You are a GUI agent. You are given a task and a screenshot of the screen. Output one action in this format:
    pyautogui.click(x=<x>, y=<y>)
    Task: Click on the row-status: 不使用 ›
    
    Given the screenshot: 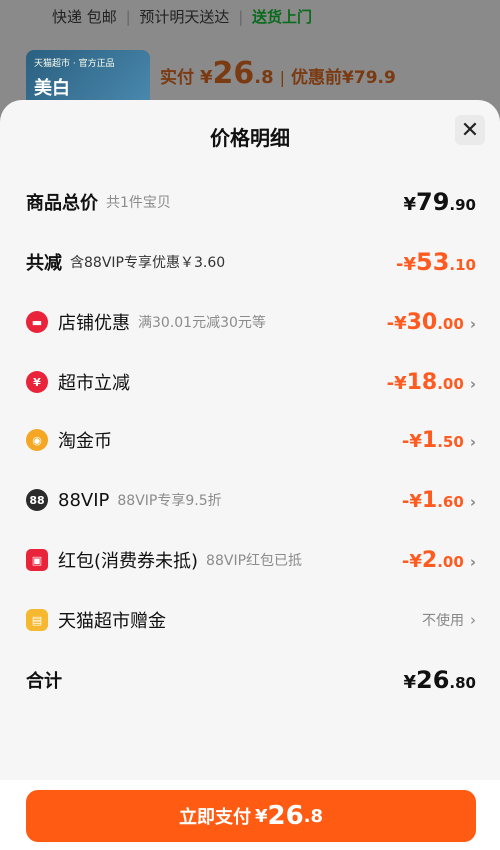 What is the action you would take?
    pyautogui.click(x=449, y=620)
    